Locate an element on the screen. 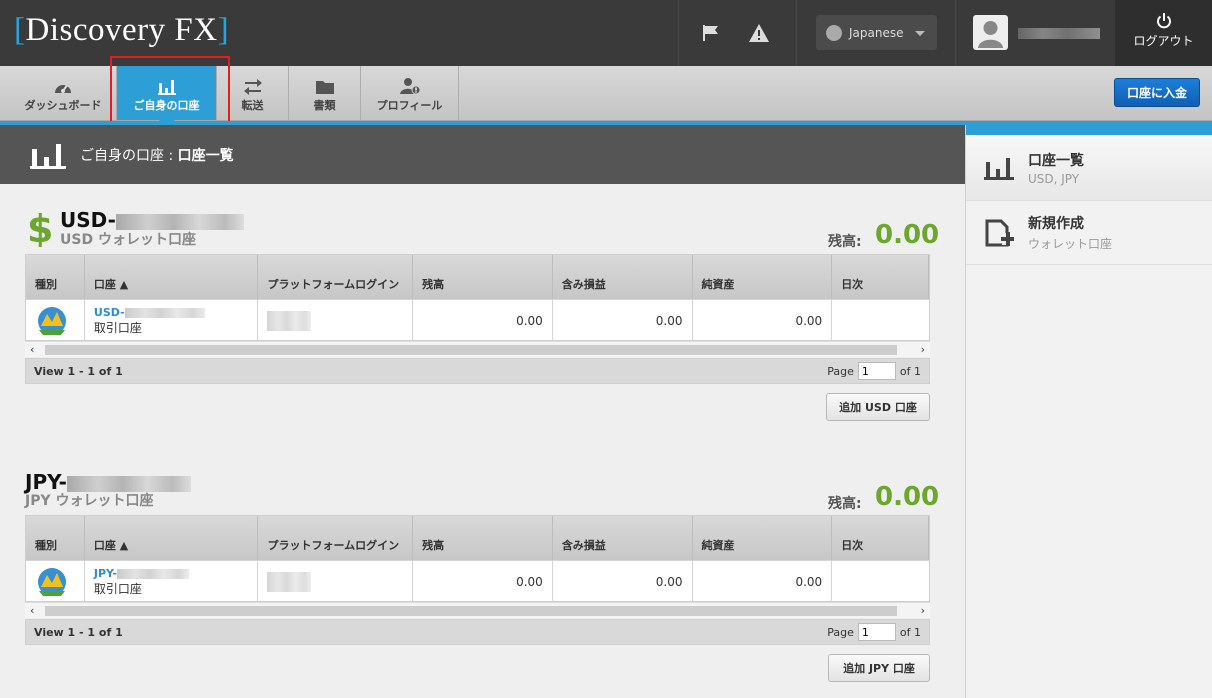 The image size is (1212, 698). page-title-bar: ご自身の口座 : 口座一覧 is located at coordinates (482, 154).